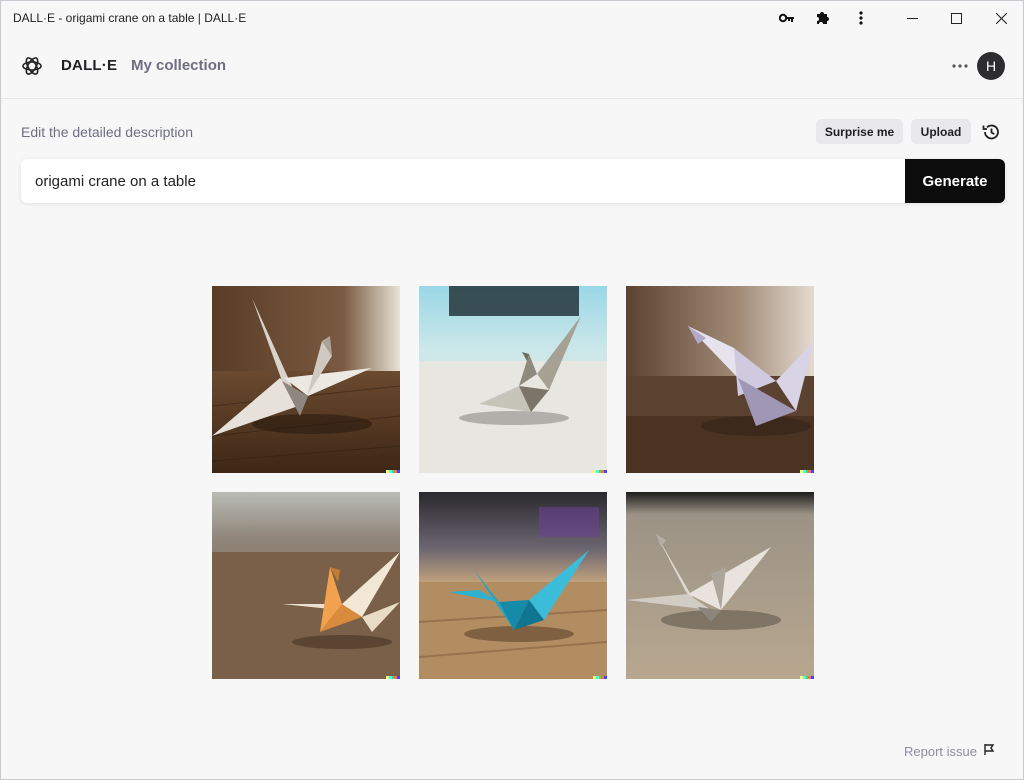 Image resolution: width=1024 pixels, height=780 pixels. Describe the element at coordinates (822, 18) in the screenshot. I see `puzzle-icon` at that location.